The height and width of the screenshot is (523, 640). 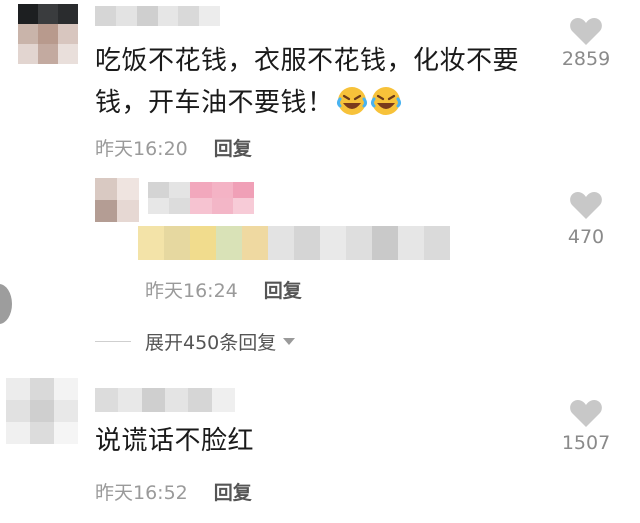 What do you see at coordinates (586, 237) in the screenshot?
I see `like-count: 470` at bounding box center [586, 237].